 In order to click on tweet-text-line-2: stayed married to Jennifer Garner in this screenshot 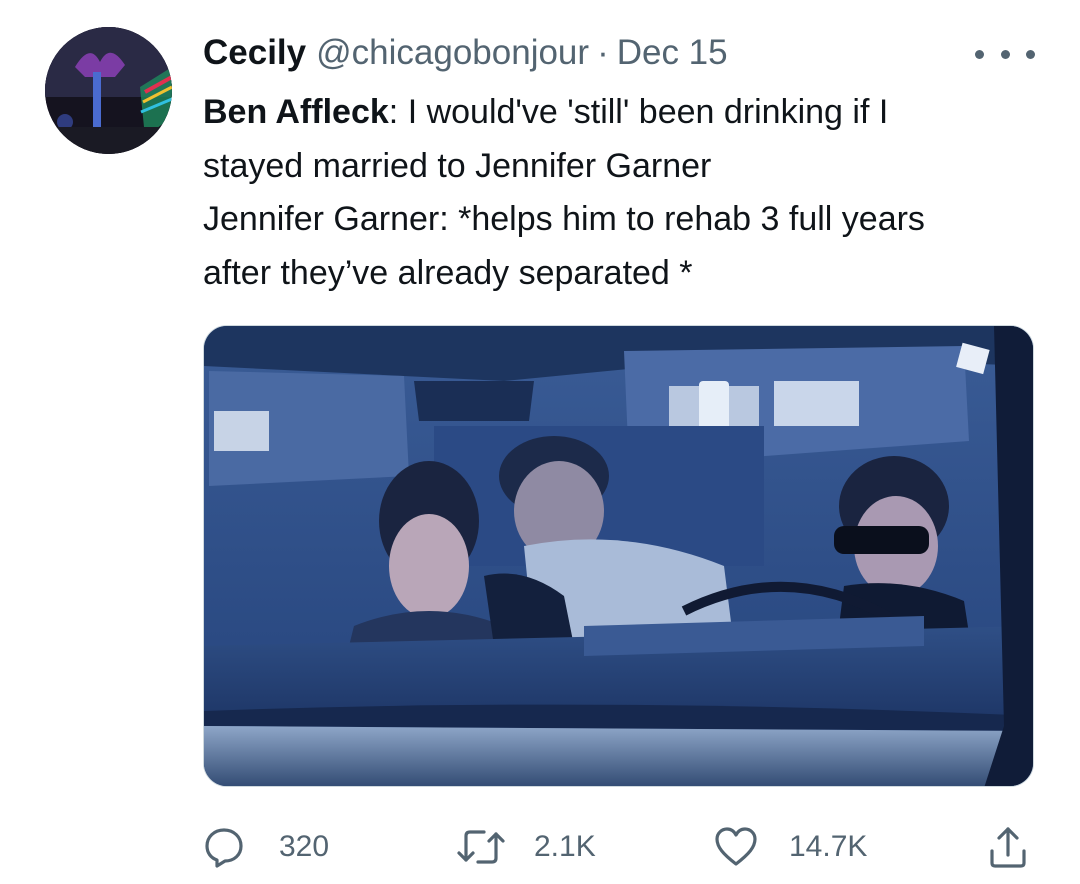, I will do `click(457, 165)`.